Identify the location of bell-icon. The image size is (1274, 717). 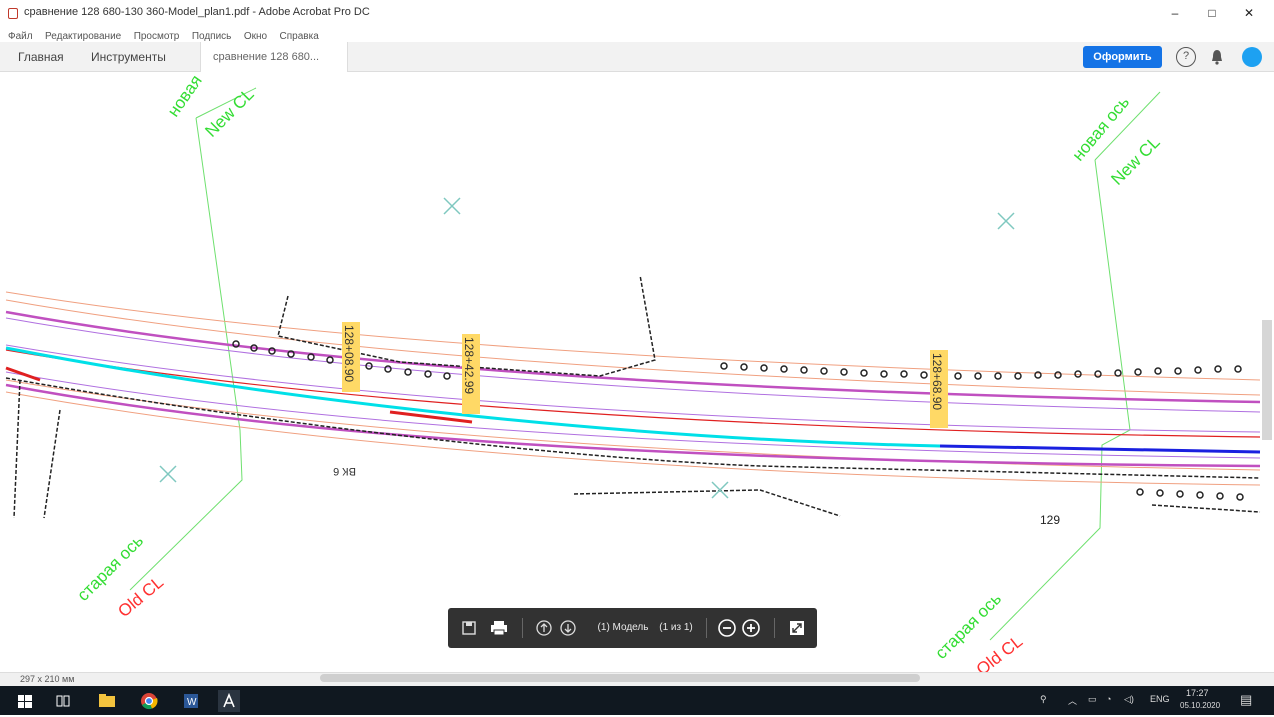
(1217, 57).